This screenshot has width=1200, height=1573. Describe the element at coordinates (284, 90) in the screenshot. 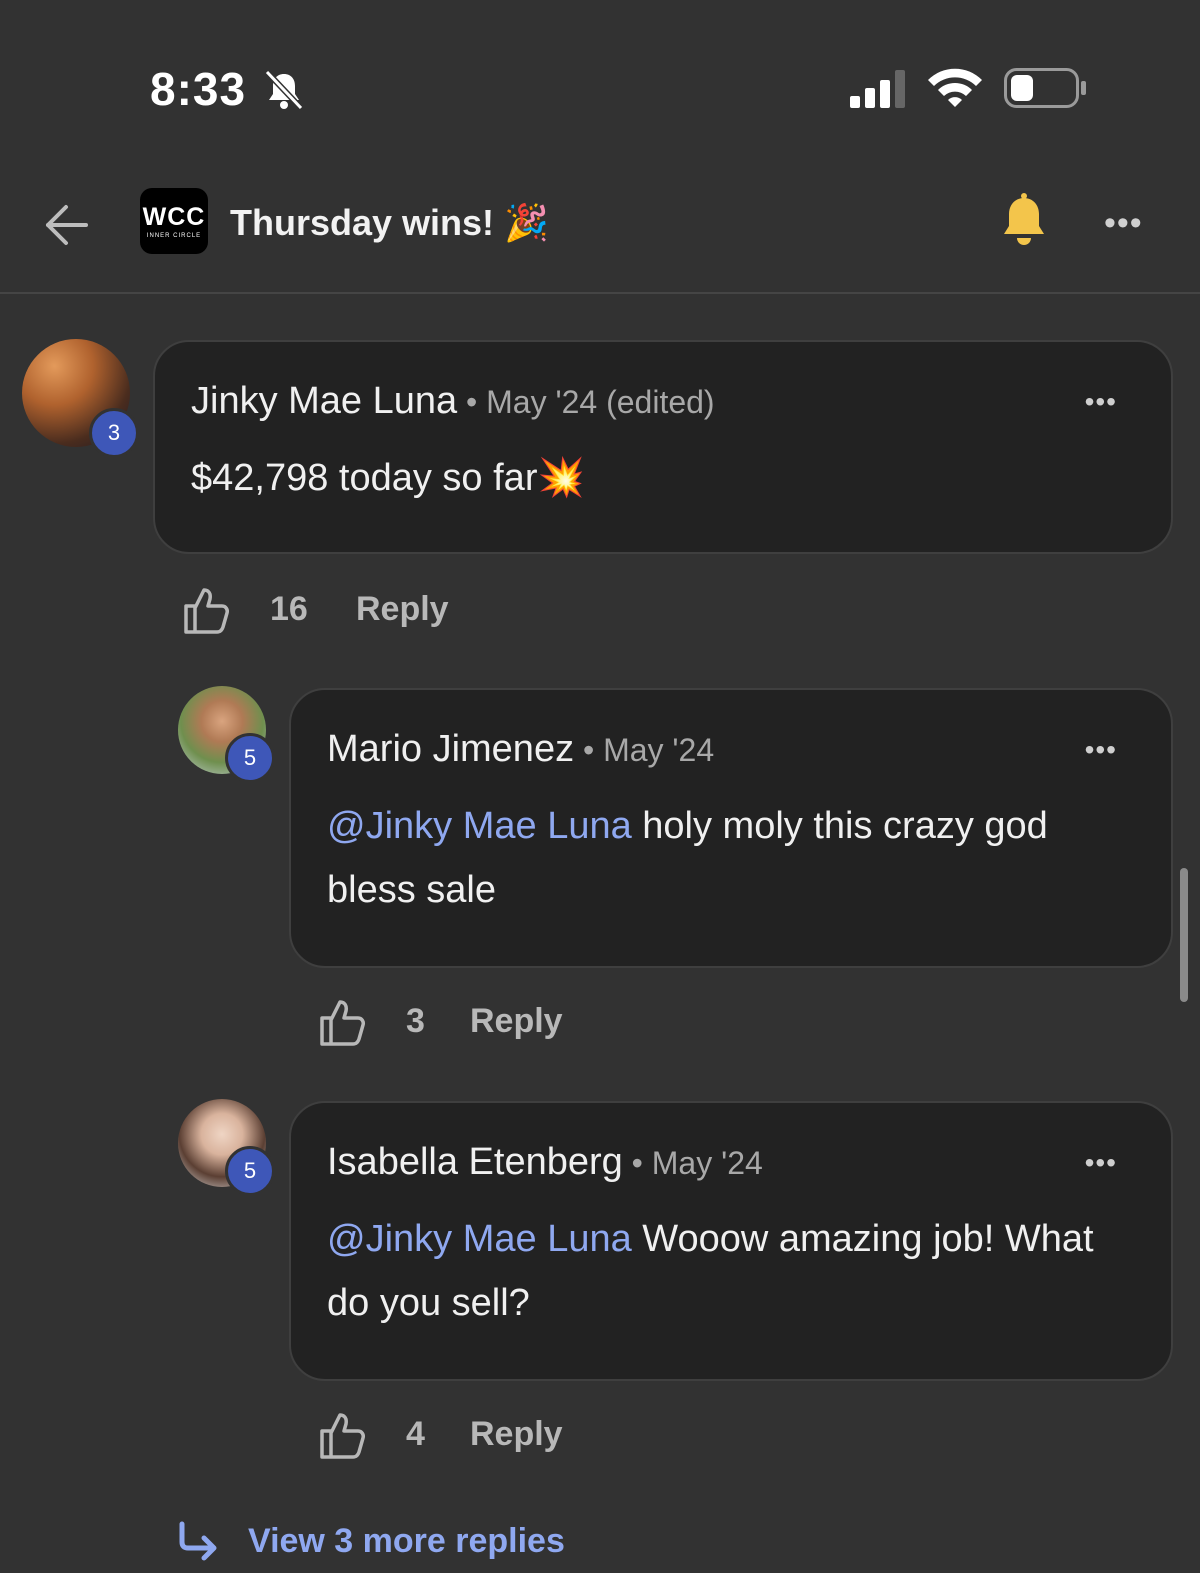

I see `bell-slash-icon` at that location.